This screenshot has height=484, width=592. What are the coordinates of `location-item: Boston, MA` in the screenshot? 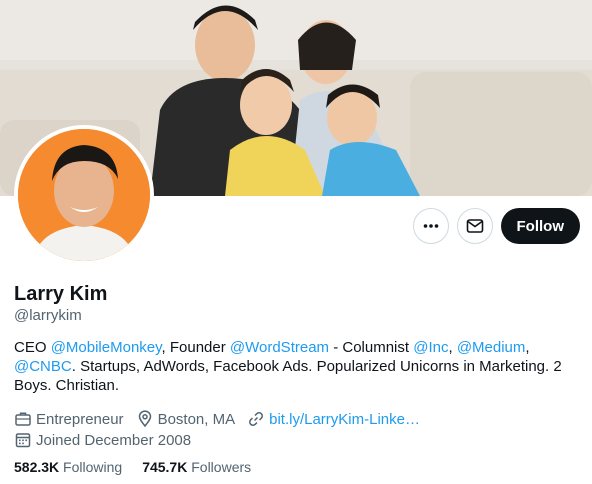 It's located at (186, 419).